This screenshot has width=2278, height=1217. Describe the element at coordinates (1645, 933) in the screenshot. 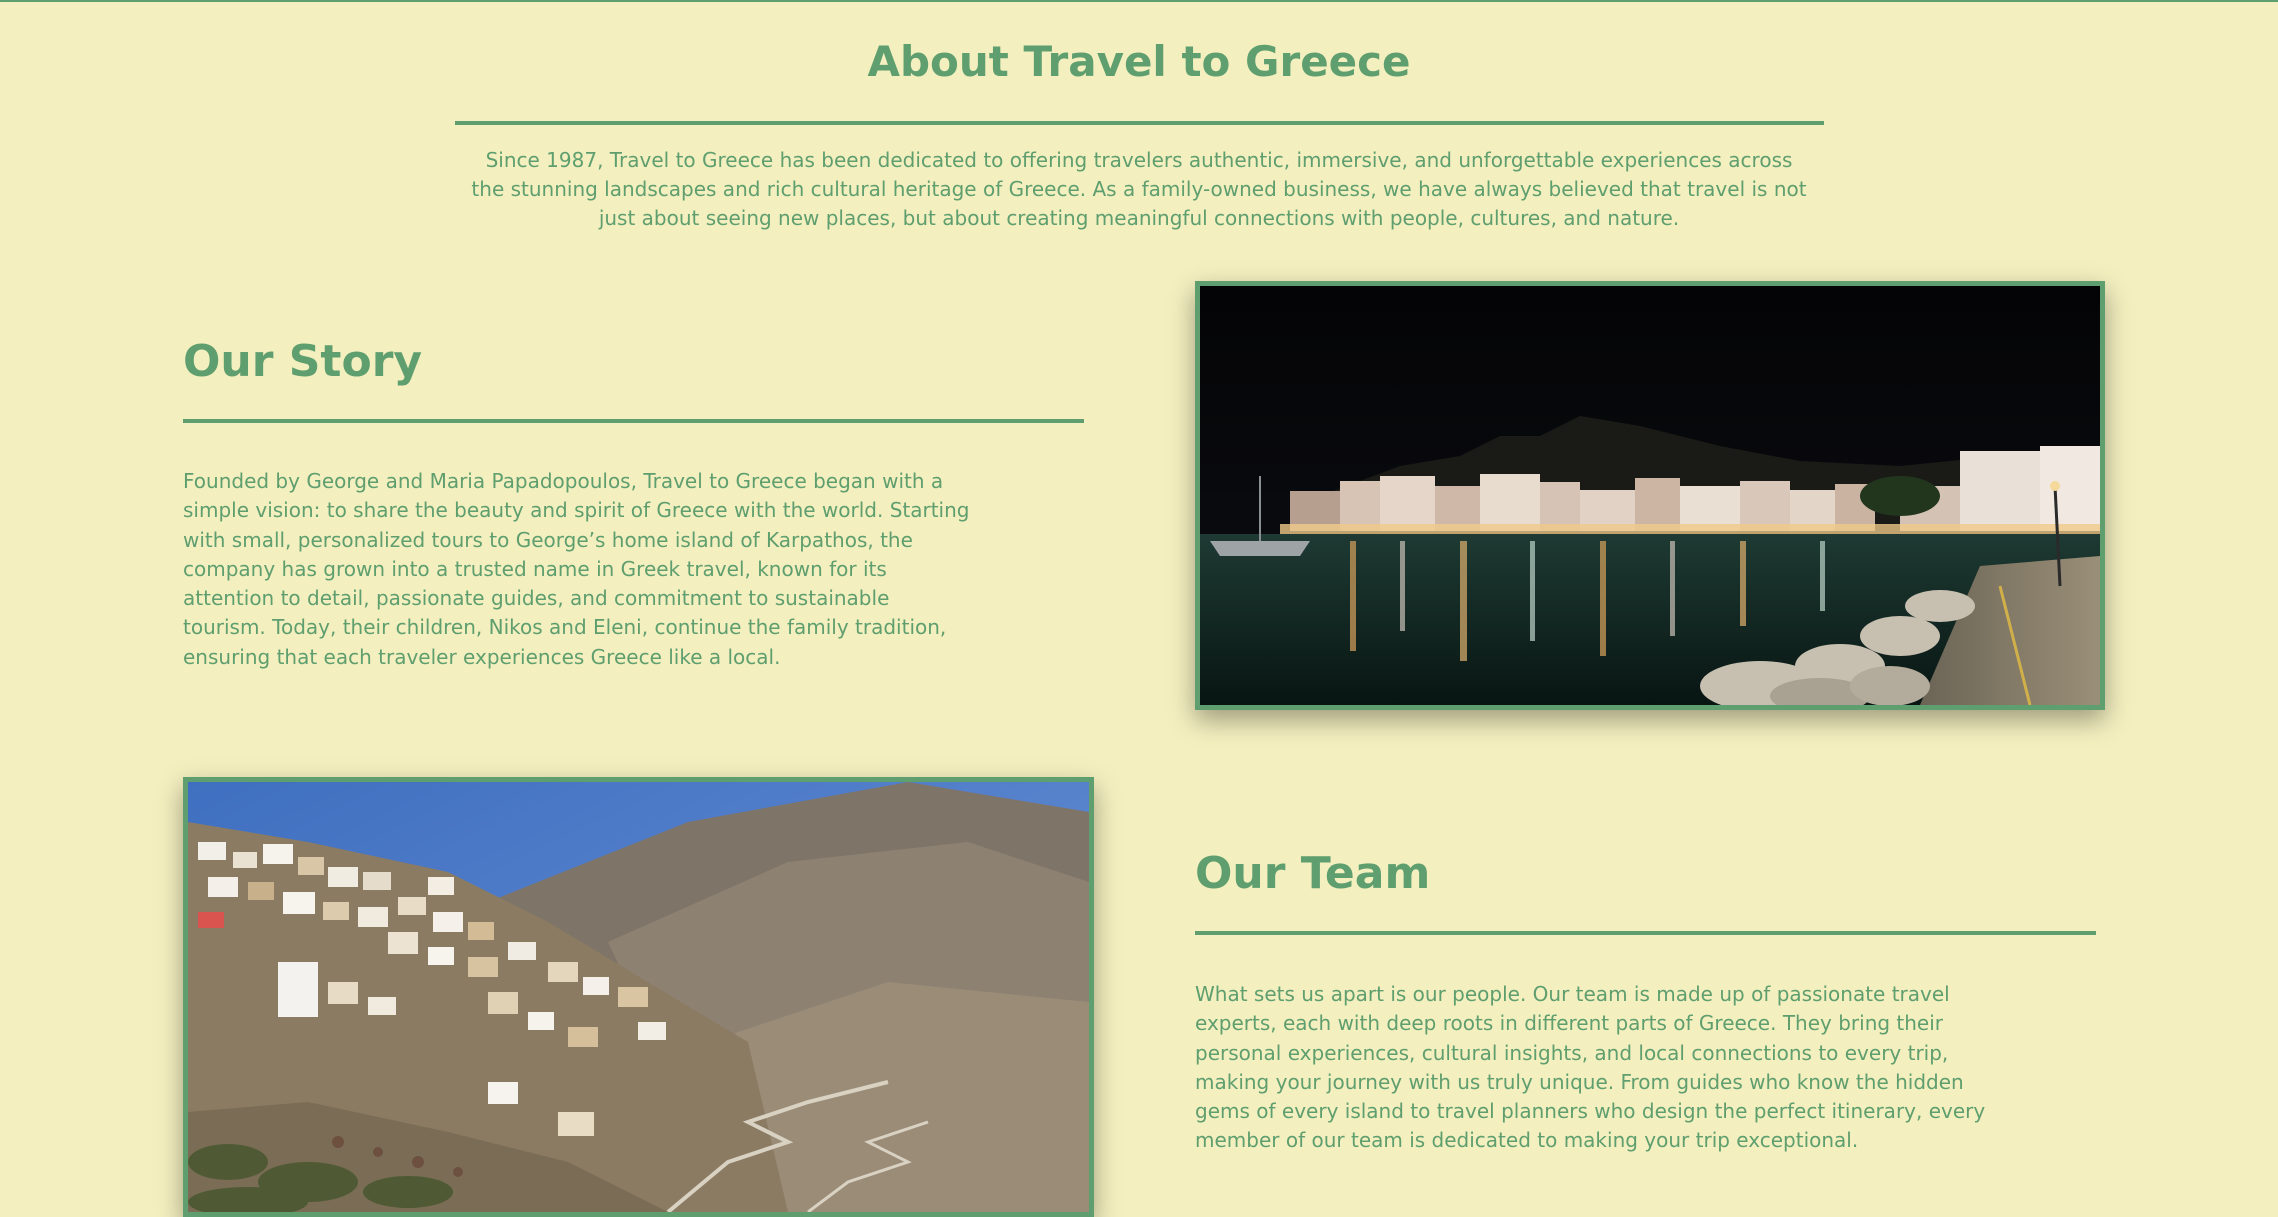

I see `team-divider` at that location.